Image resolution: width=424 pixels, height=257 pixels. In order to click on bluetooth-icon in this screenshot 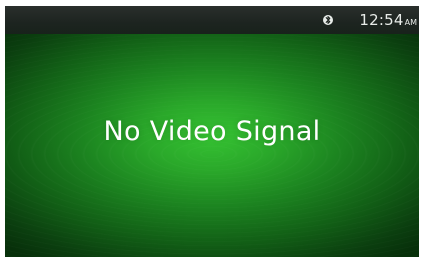, I will do `click(328, 20)`.